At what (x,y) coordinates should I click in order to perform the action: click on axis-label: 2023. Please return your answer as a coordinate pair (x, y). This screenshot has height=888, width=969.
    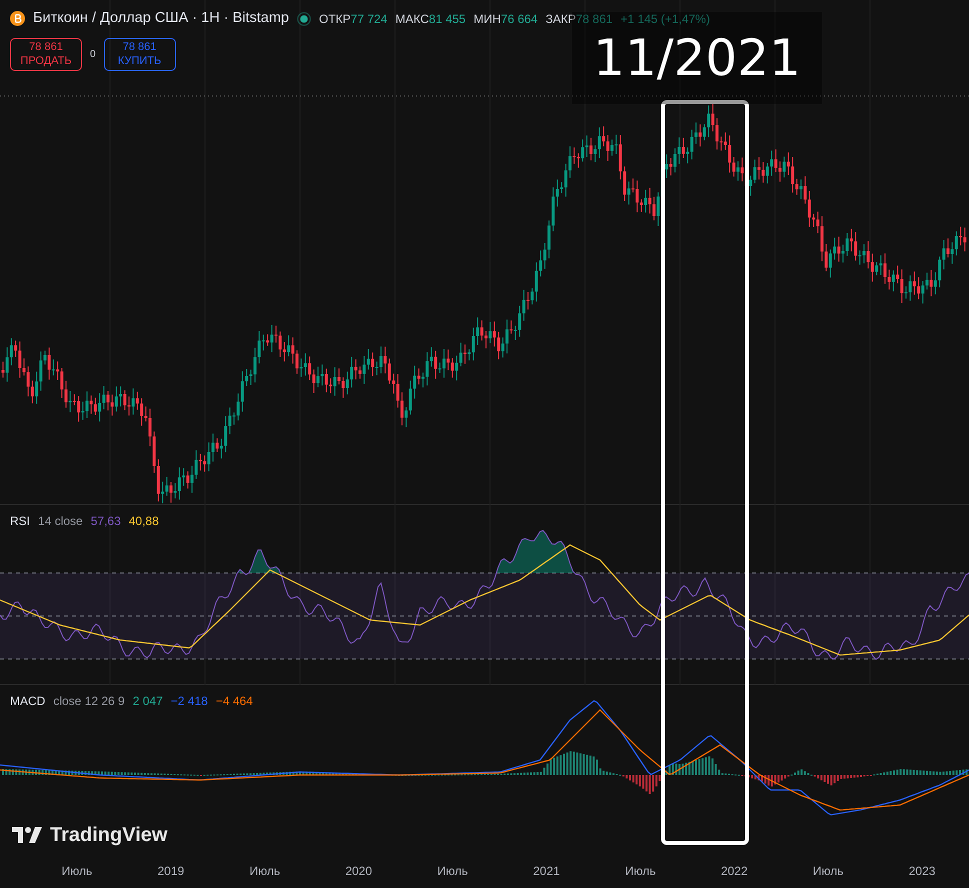
    Looking at the image, I should click on (922, 871).